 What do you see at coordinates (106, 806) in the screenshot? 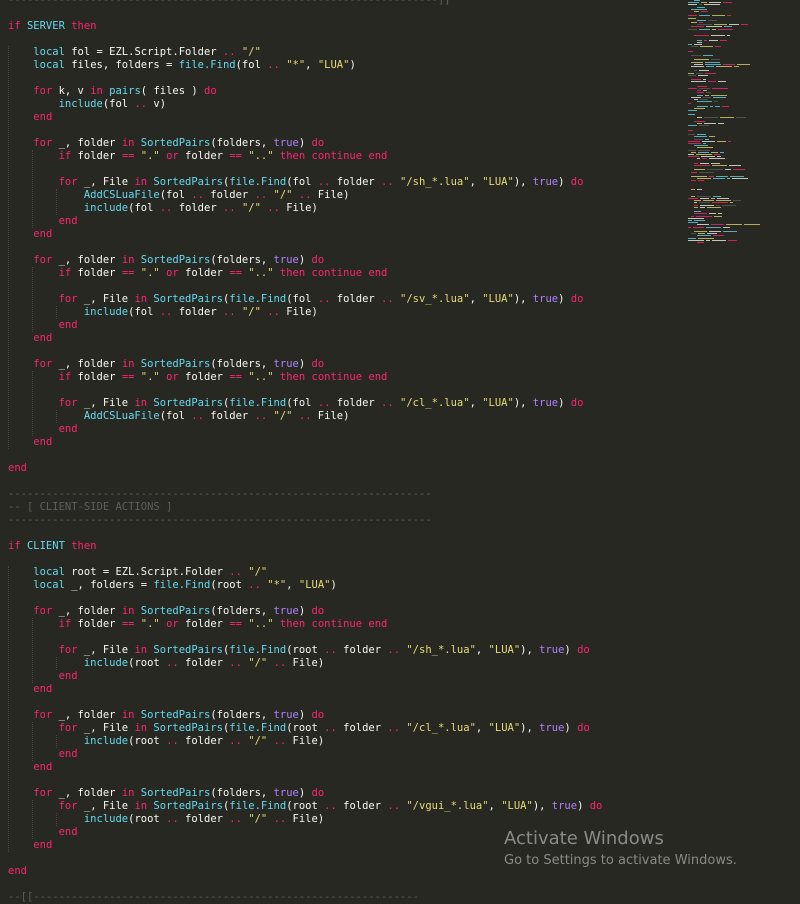
I see `code-token: _, File` at bounding box center [106, 806].